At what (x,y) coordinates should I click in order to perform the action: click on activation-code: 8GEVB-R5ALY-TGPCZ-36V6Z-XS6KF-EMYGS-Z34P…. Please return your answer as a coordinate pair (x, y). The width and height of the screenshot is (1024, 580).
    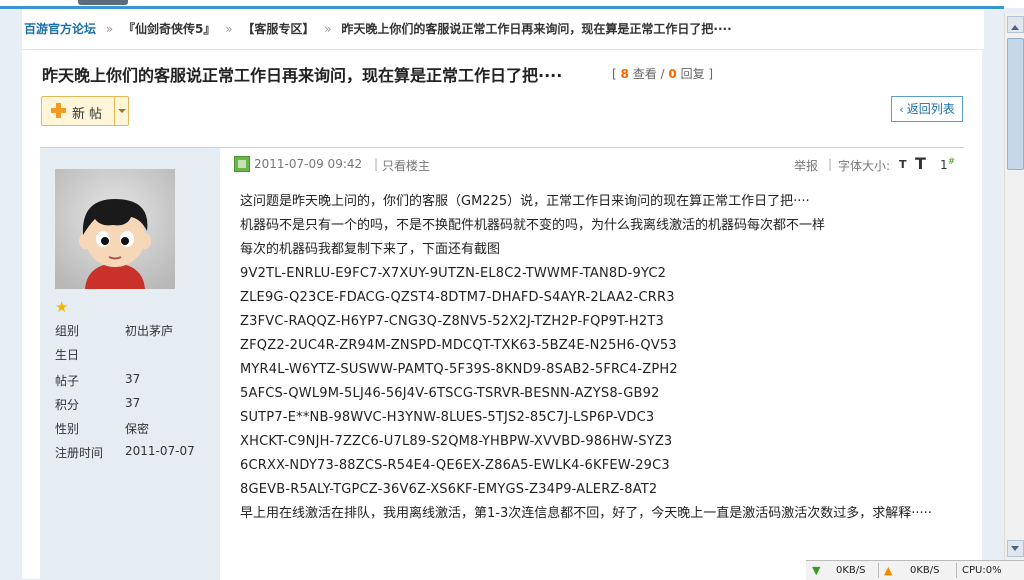
    Looking at the image, I should click on (449, 489).